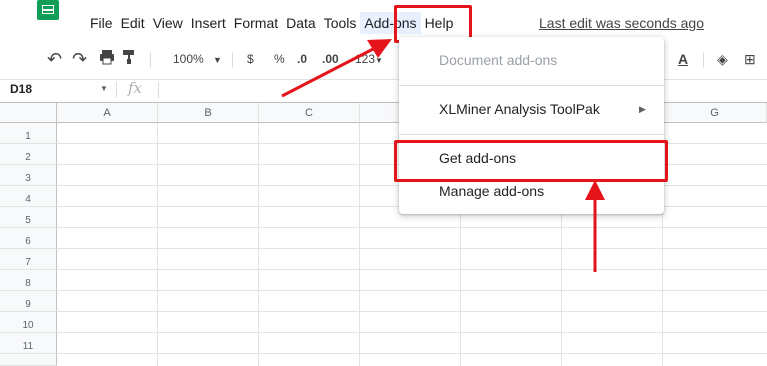  Describe the element at coordinates (379, 48) in the screenshot. I see `arrow-to-addons-head` at that location.